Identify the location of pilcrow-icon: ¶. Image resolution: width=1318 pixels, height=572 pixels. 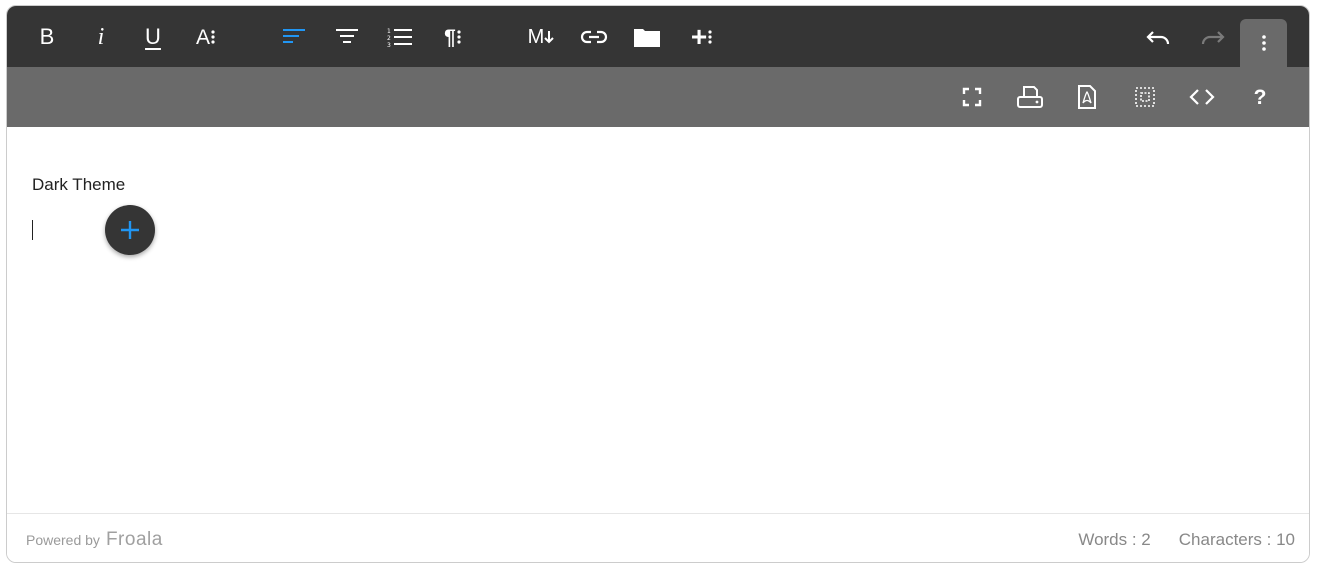
(450, 37).